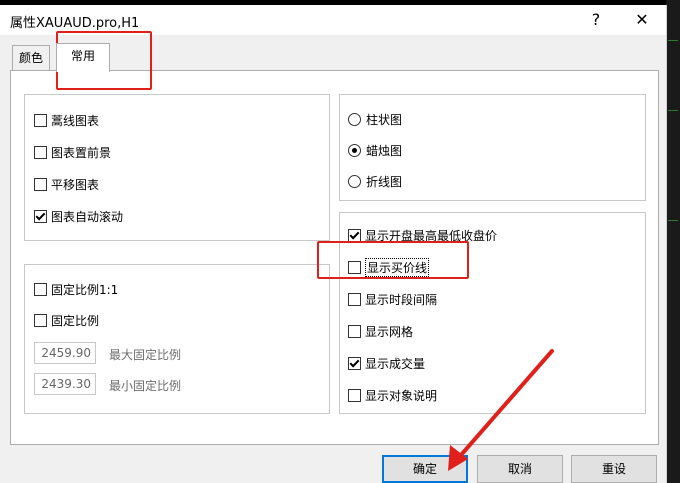  I want to click on tab-colors: 颜色, so click(31, 57).